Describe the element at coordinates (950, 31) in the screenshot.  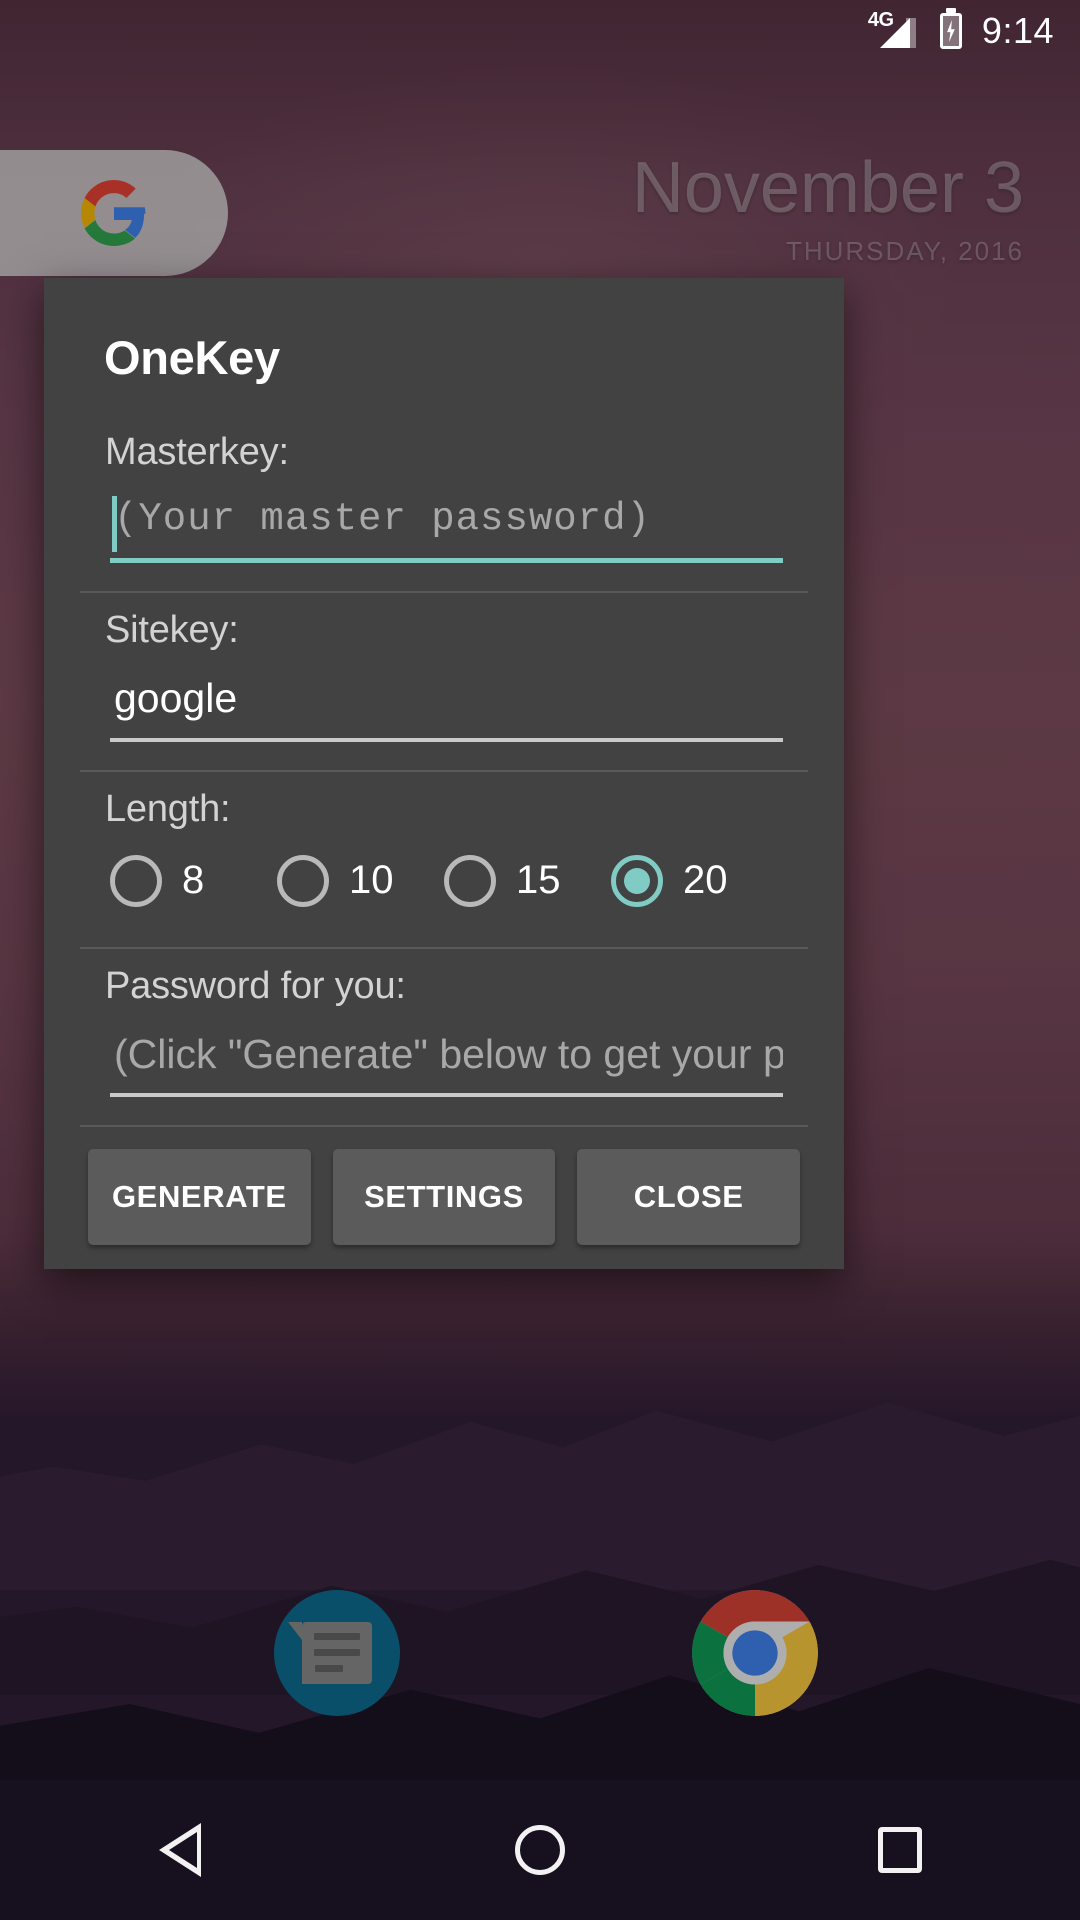
I see `battery-charging-icon` at that location.